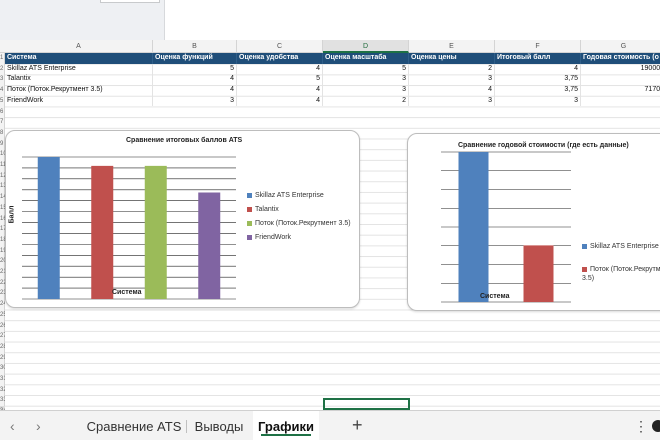 This screenshot has width=660, height=440. Describe the element at coordinates (195, 46) in the screenshot. I see `column-header-b: B` at that location.